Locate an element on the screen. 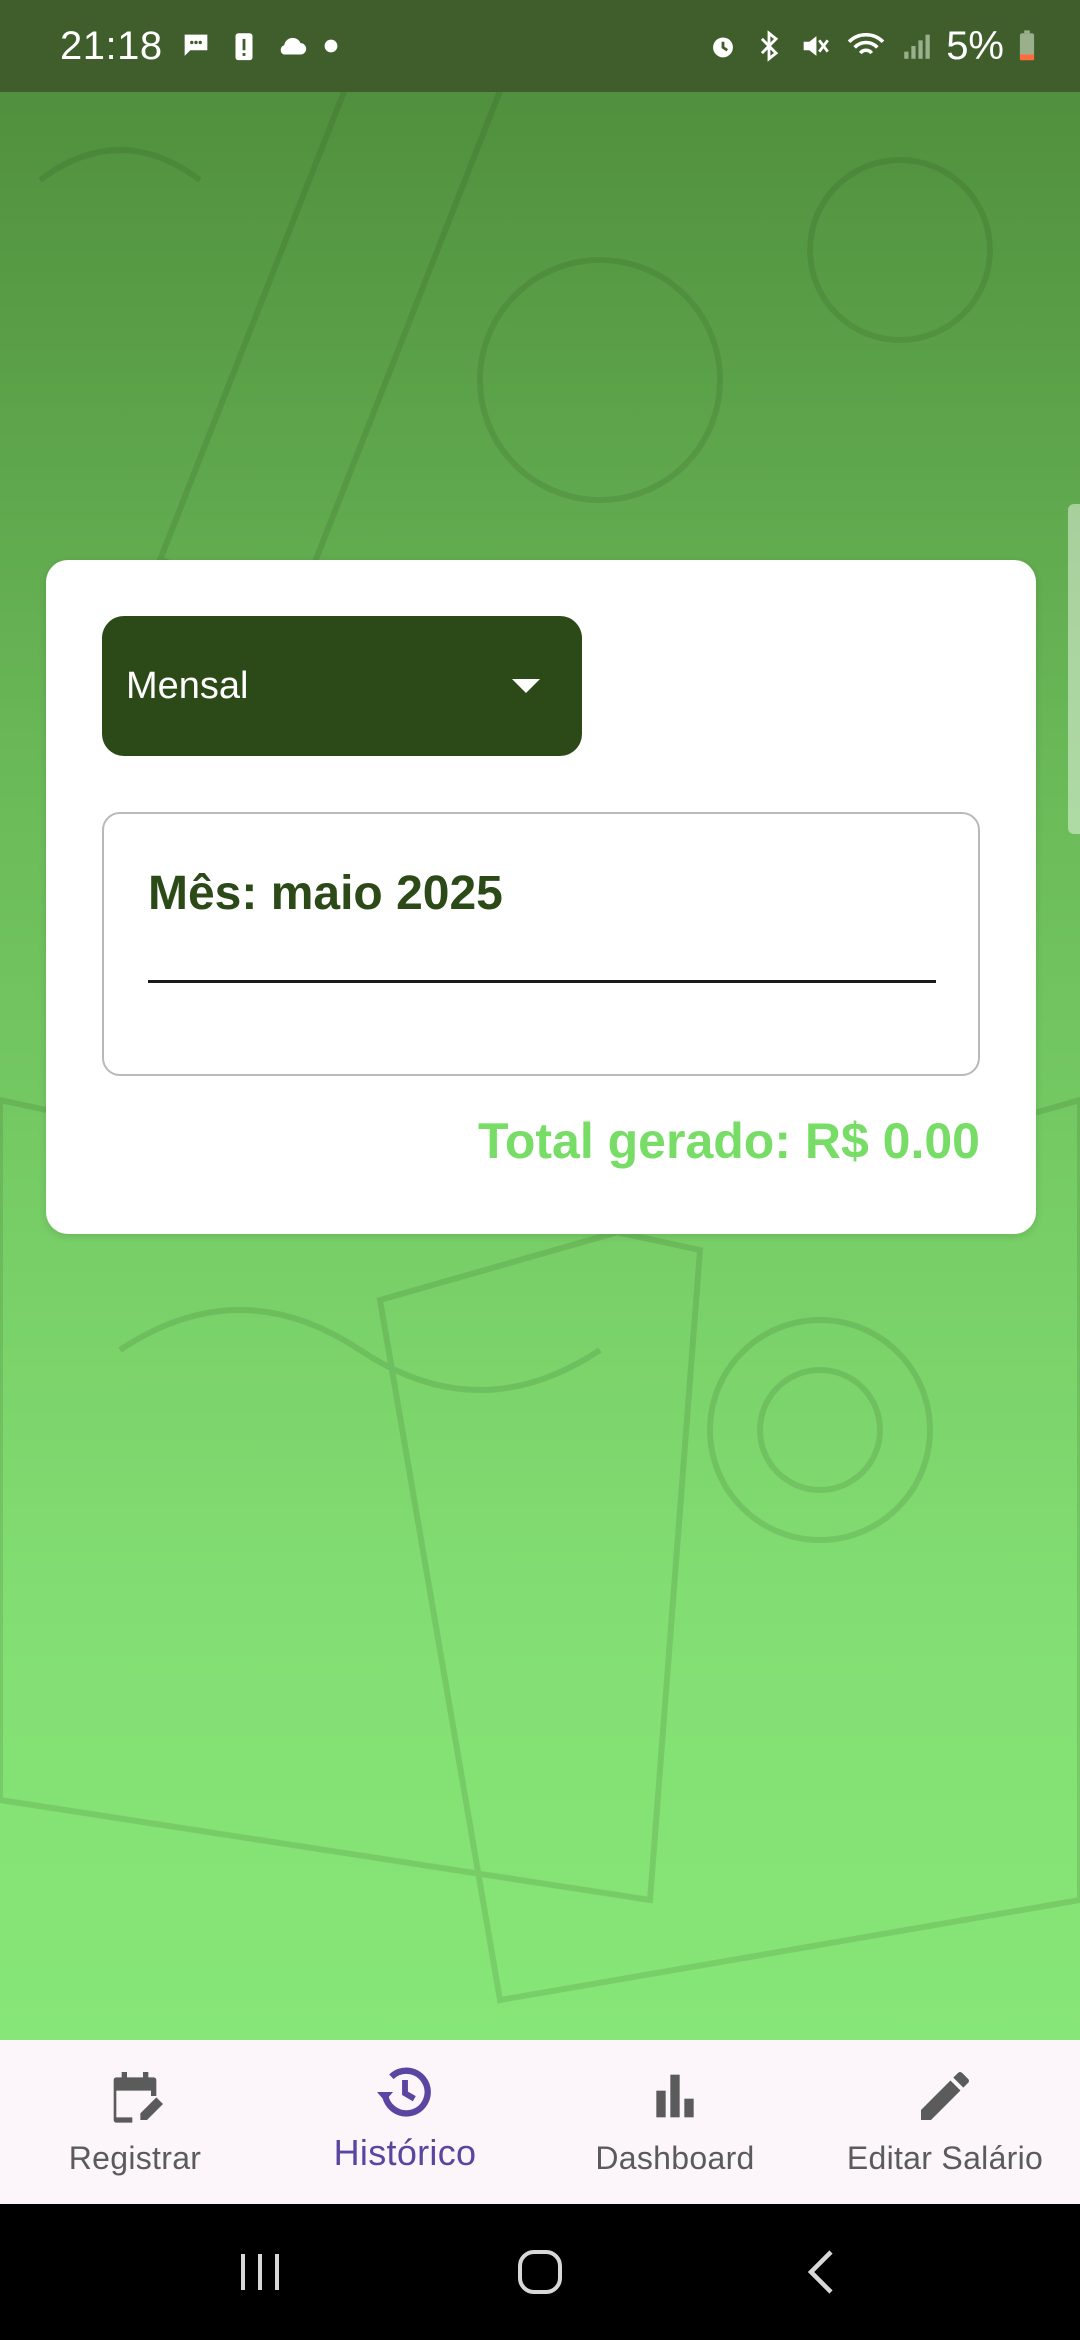 The width and height of the screenshot is (1080, 2340). history-icon is located at coordinates (404, 2092).